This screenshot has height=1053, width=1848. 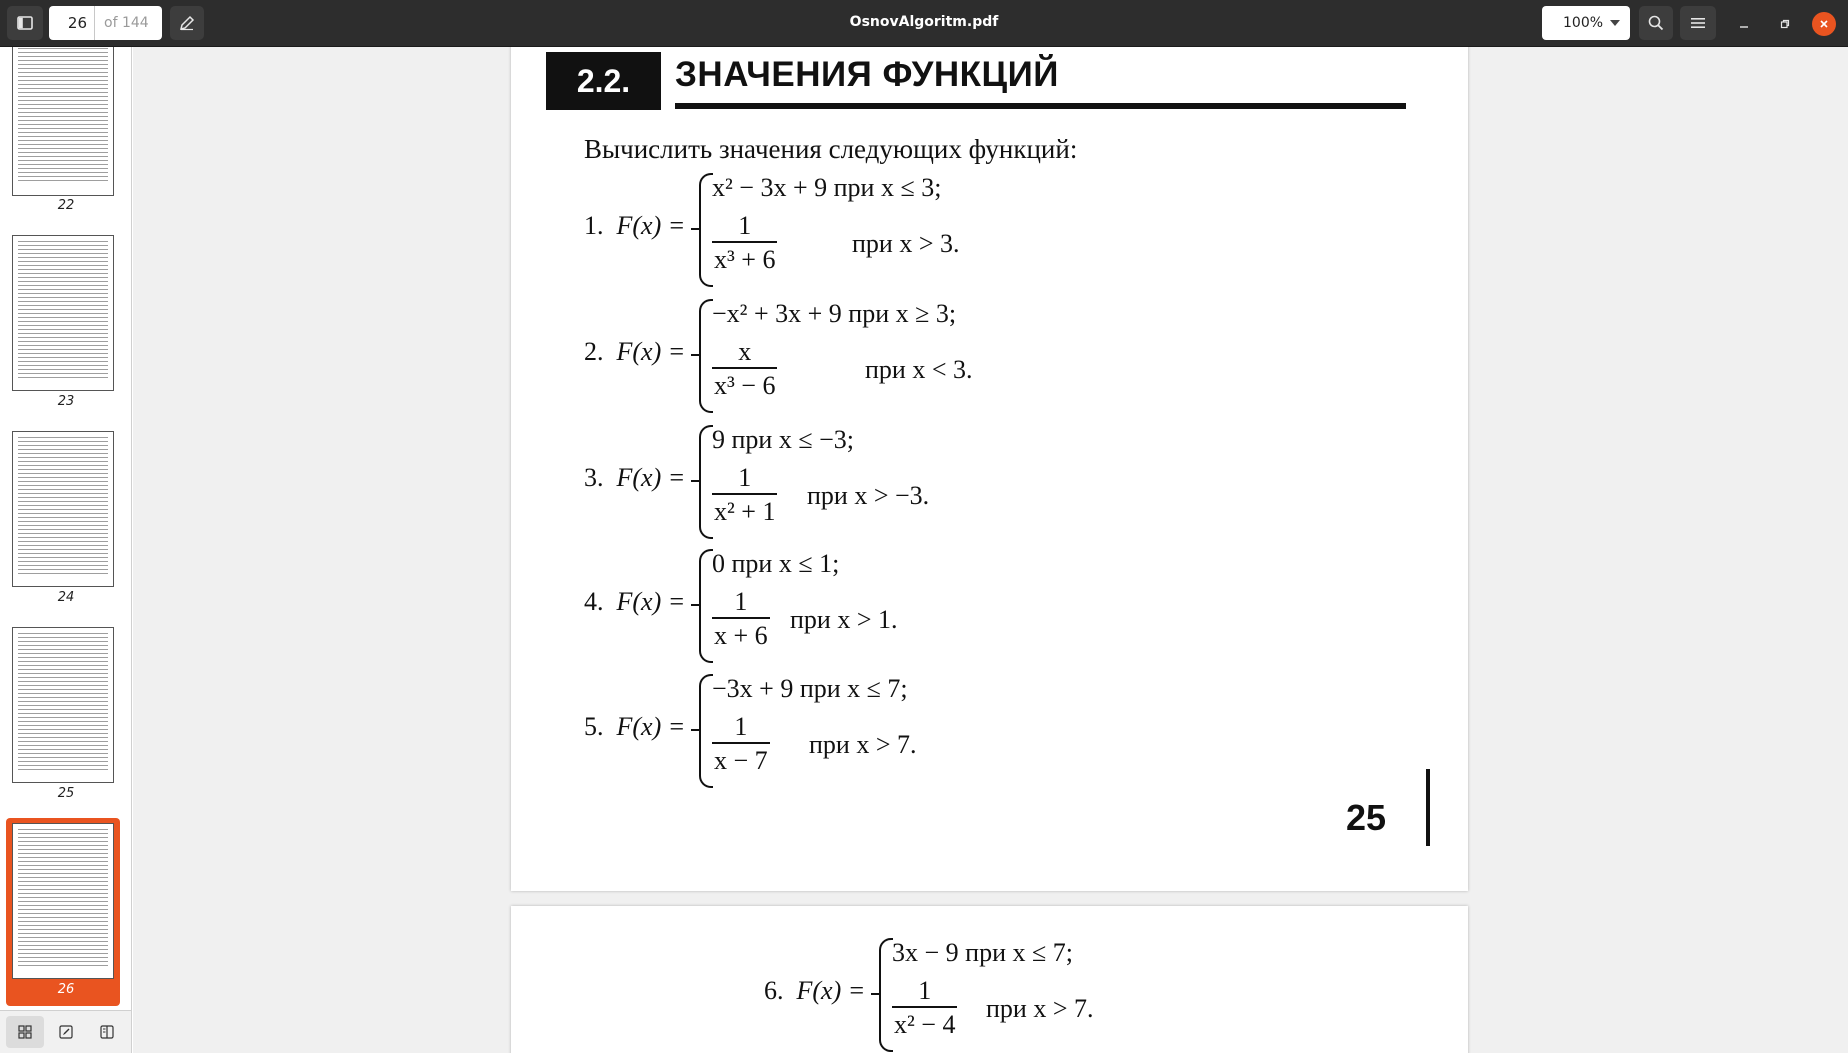 What do you see at coordinates (66, 597) in the screenshot?
I see `thumbnail-label: 24` at bounding box center [66, 597].